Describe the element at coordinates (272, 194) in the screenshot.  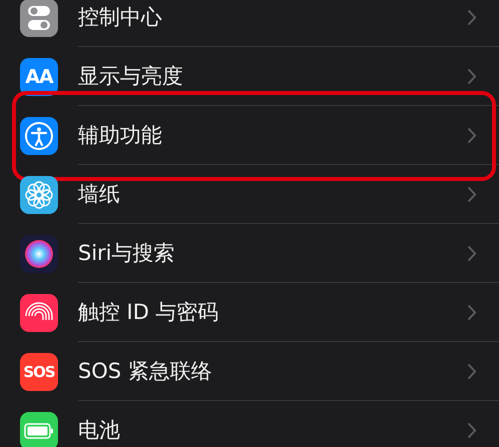
I see `settings-item: 墙纸` at that location.